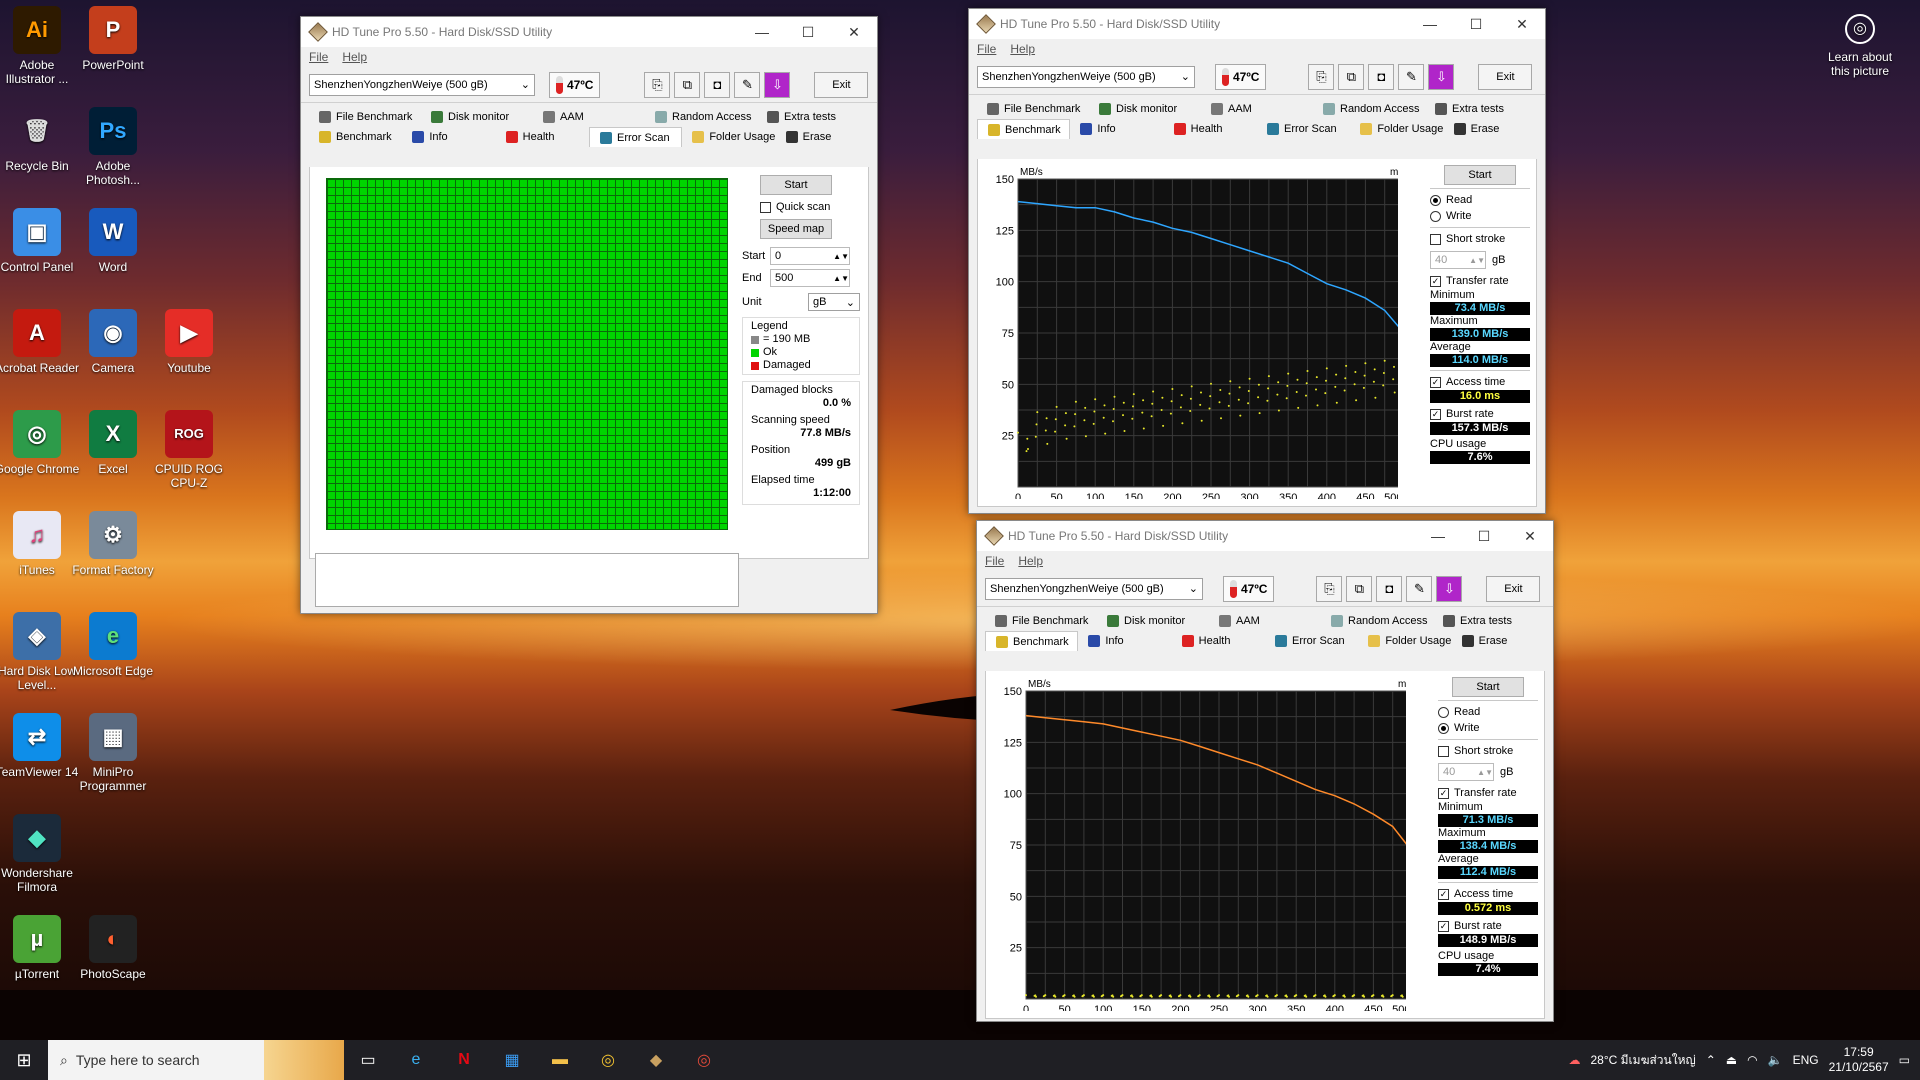  Describe the element at coordinates (810, 256) in the screenshot. I see `start-field: 0 ▲▼` at that location.